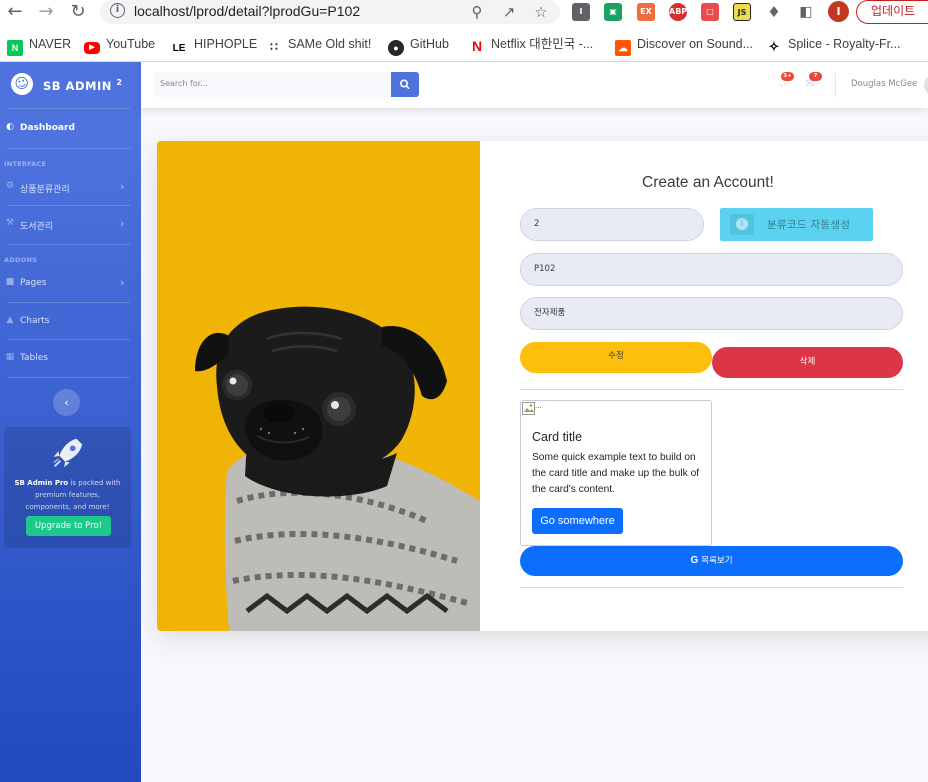 The height and width of the screenshot is (782, 928). Describe the element at coordinates (838, 11) in the screenshot. I see `profile-avatar: I` at that location.